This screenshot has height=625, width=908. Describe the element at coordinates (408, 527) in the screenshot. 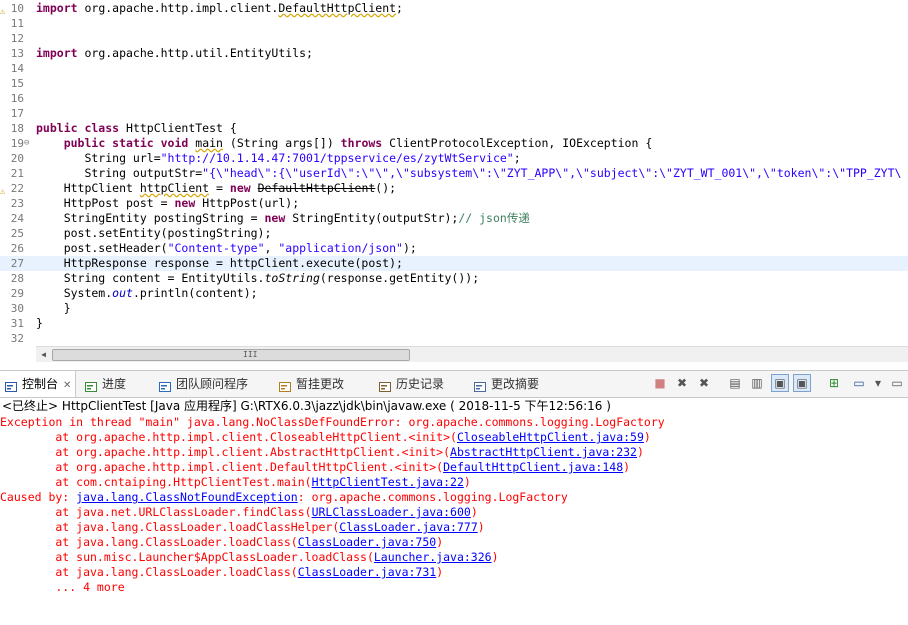

I see `stack-trace-link: ClassLoader.java:777` at that location.